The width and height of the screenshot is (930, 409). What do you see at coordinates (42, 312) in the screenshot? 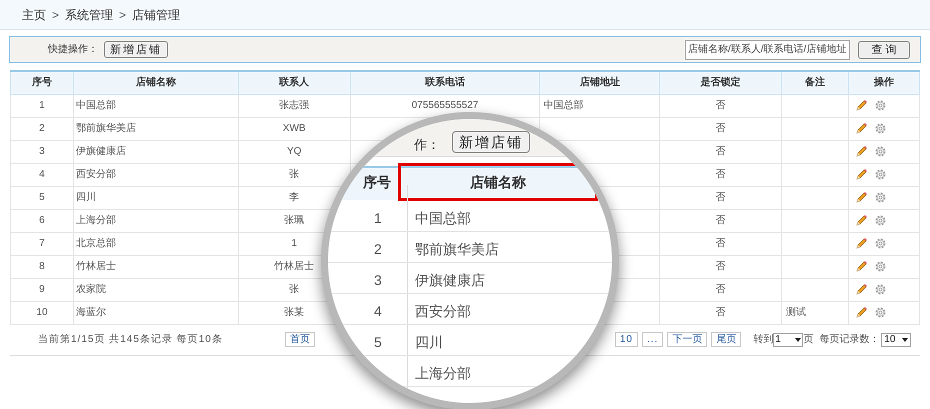
I see `table-cell: 10` at bounding box center [42, 312].